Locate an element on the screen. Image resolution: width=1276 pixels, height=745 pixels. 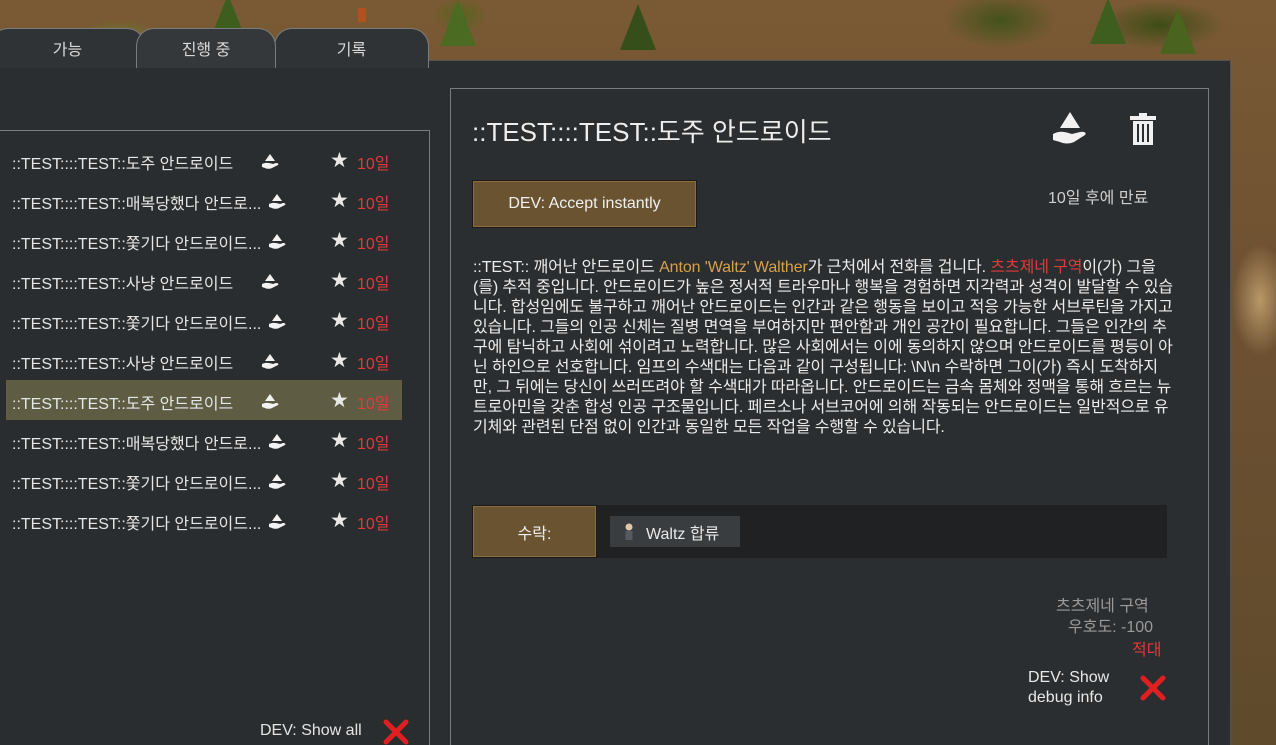
faction-link: 츠츠제네 구역 is located at coordinates (1036, 267).